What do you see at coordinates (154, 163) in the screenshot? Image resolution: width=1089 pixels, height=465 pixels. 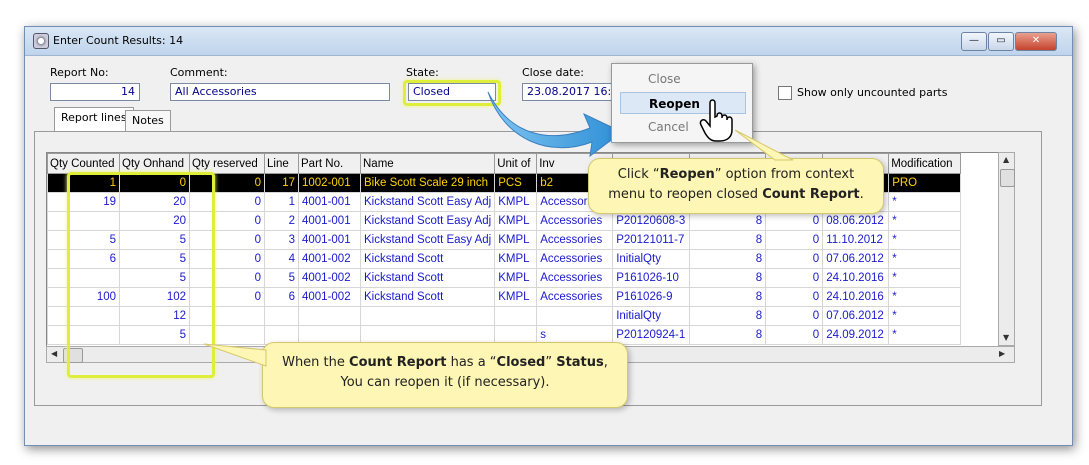 I see `col-qty-onhand: Qty Onhand` at bounding box center [154, 163].